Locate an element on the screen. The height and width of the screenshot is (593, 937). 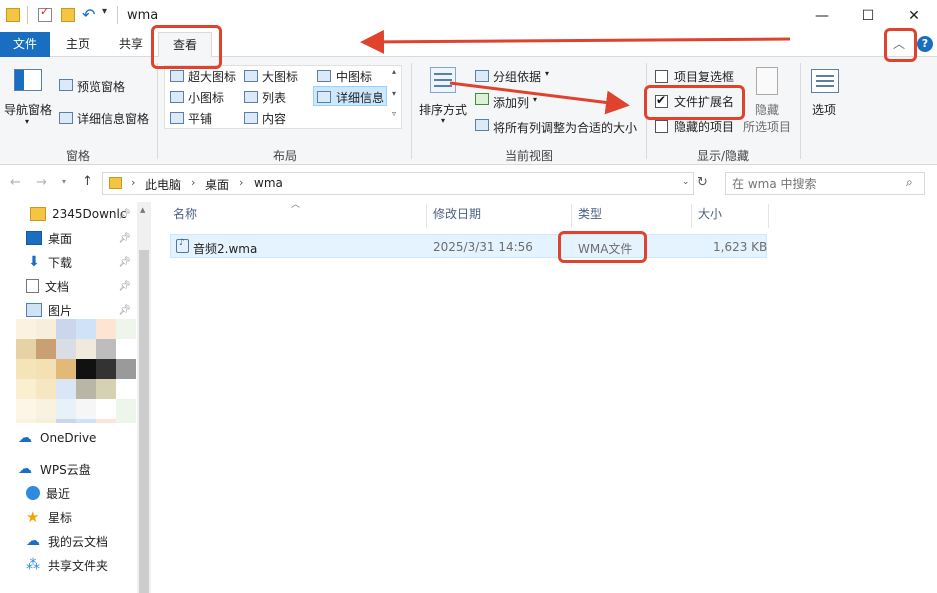
up-icon: ↑ is located at coordinates (87, 181).